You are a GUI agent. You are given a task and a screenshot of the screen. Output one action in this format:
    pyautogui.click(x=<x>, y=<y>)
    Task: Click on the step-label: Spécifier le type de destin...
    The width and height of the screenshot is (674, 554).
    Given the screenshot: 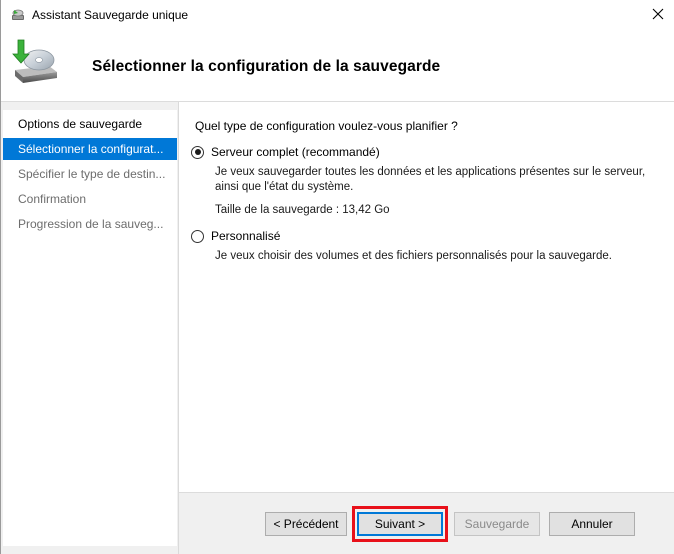 What is the action you would take?
    pyautogui.click(x=92, y=174)
    